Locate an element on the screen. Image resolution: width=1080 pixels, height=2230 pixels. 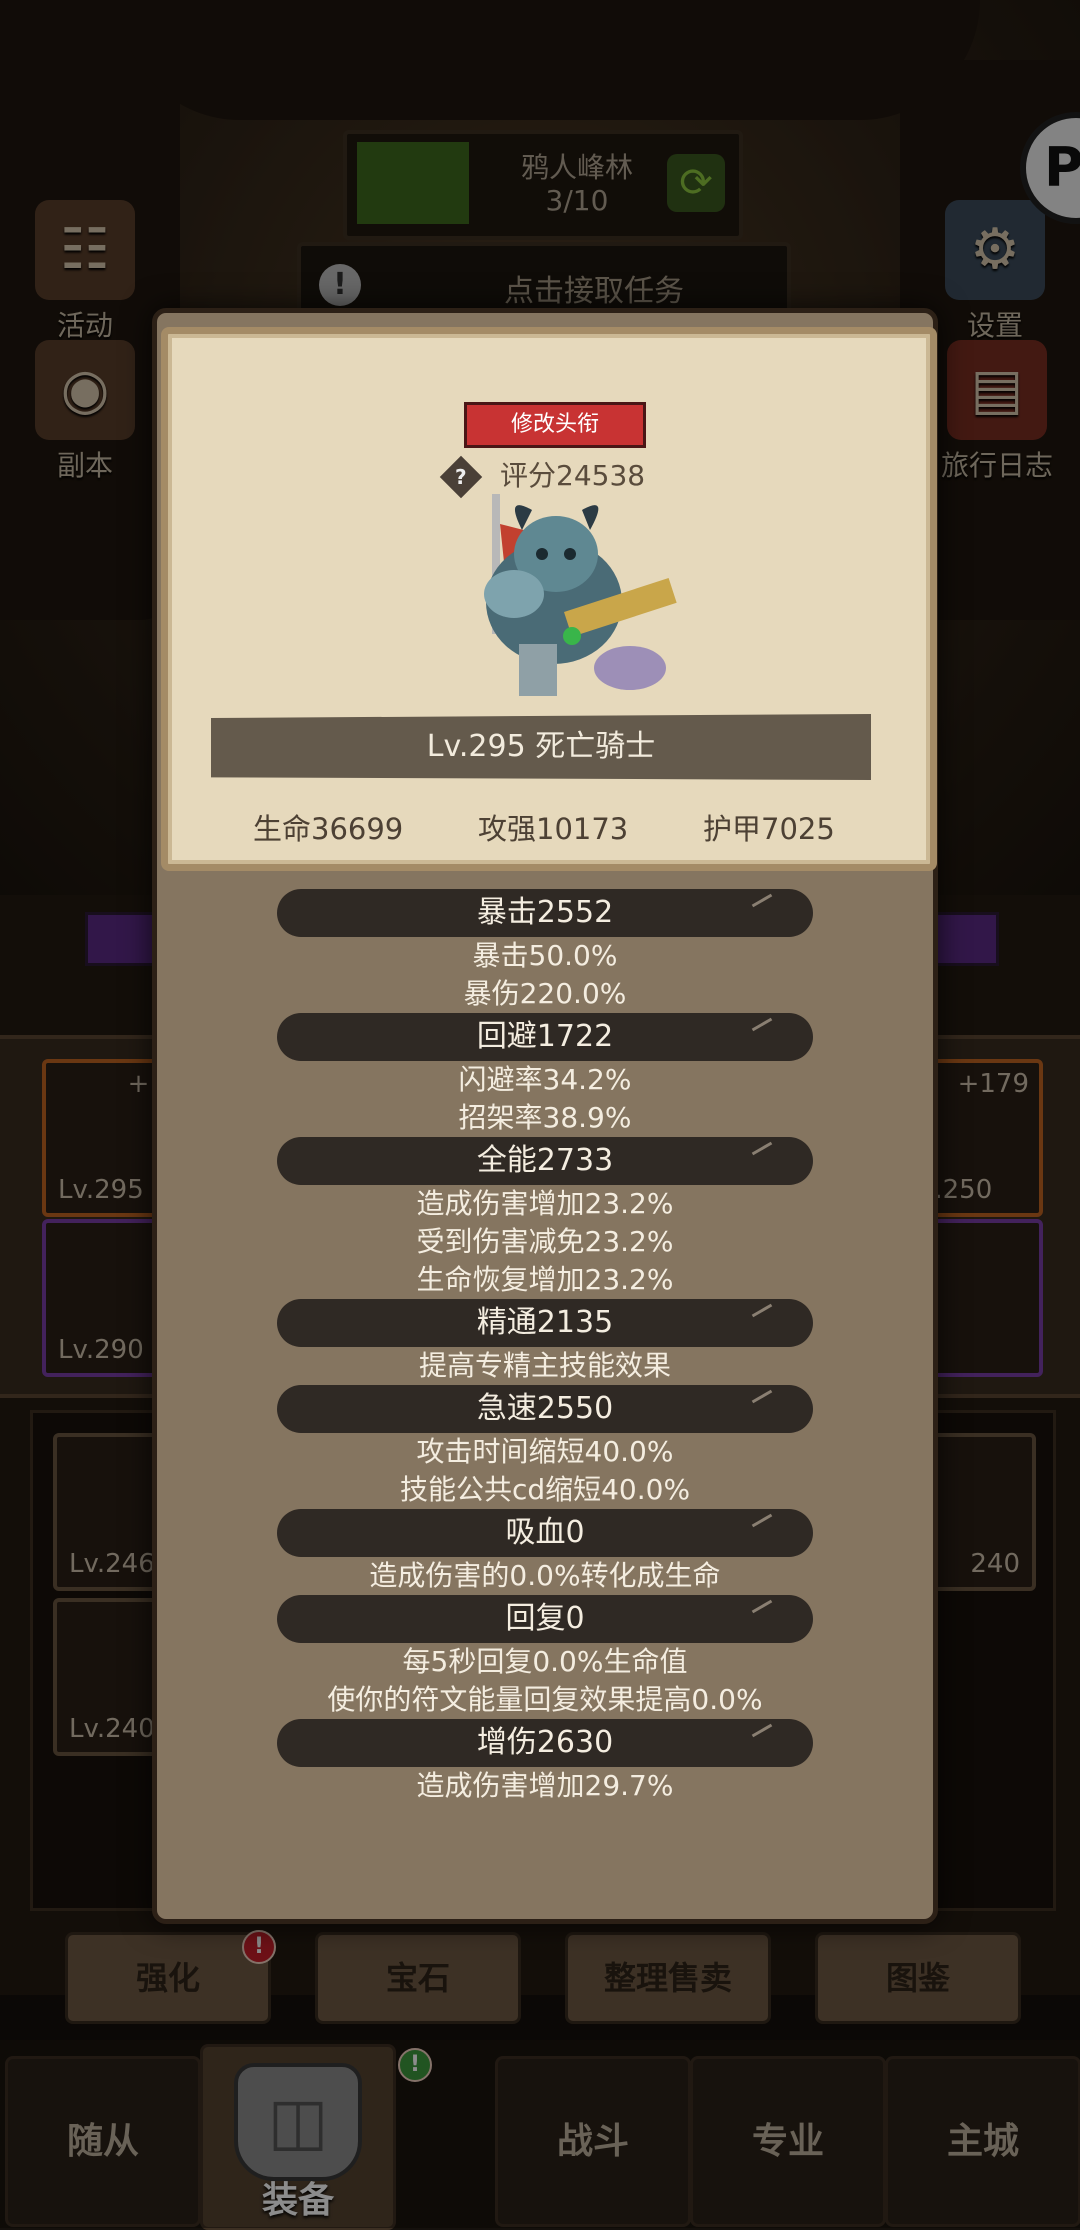
stat-header-mastery: 精通2135 is located at coordinates (545, 1323).